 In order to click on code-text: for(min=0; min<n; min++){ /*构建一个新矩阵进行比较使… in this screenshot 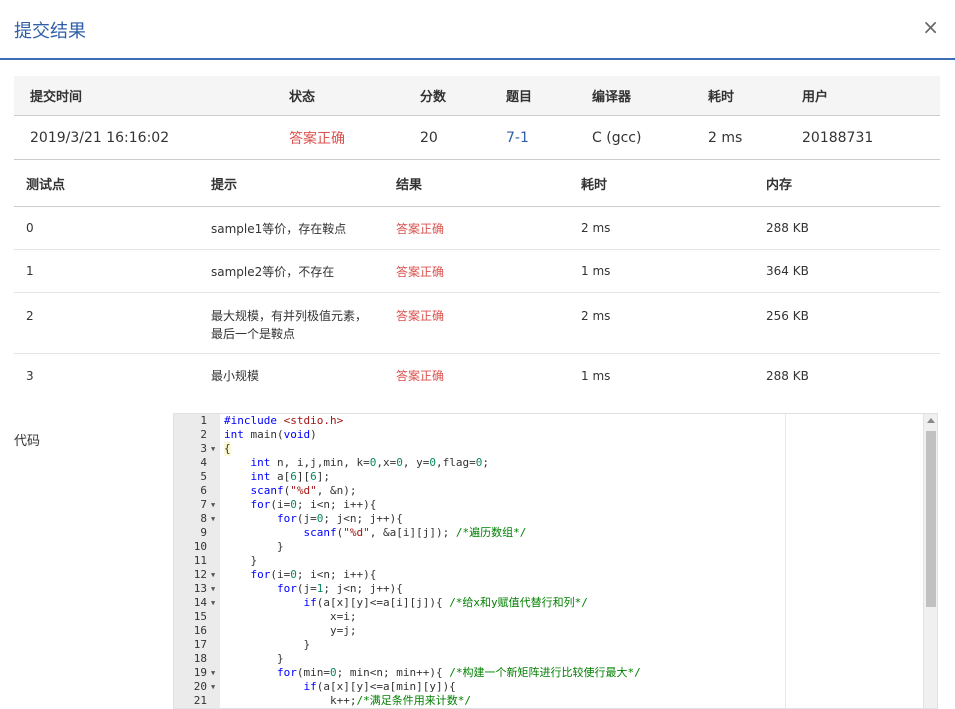, I will do `click(458, 672)`.